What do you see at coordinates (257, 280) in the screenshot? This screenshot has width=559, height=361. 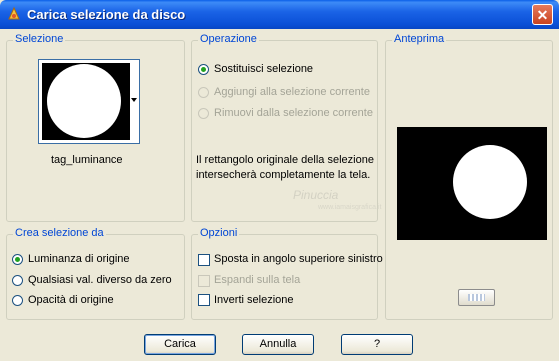 I see `checkbox-espandi-label: Espandi sulla tela` at bounding box center [257, 280].